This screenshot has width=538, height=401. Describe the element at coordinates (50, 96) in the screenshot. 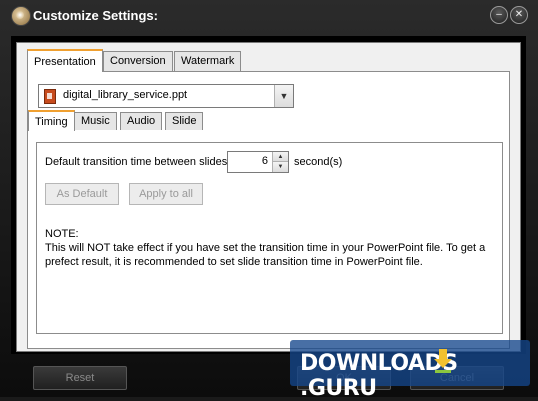

I see `ppt-file-icon` at that location.